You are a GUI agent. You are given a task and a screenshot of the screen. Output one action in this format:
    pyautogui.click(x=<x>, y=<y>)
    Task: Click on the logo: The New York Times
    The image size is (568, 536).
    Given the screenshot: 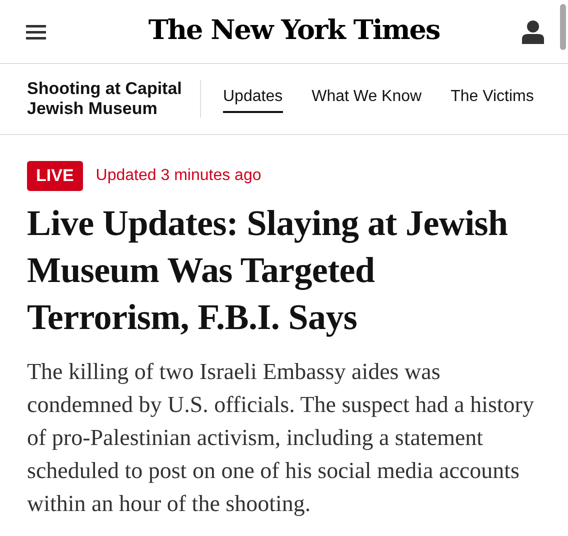 What is the action you would take?
    pyautogui.click(x=294, y=31)
    